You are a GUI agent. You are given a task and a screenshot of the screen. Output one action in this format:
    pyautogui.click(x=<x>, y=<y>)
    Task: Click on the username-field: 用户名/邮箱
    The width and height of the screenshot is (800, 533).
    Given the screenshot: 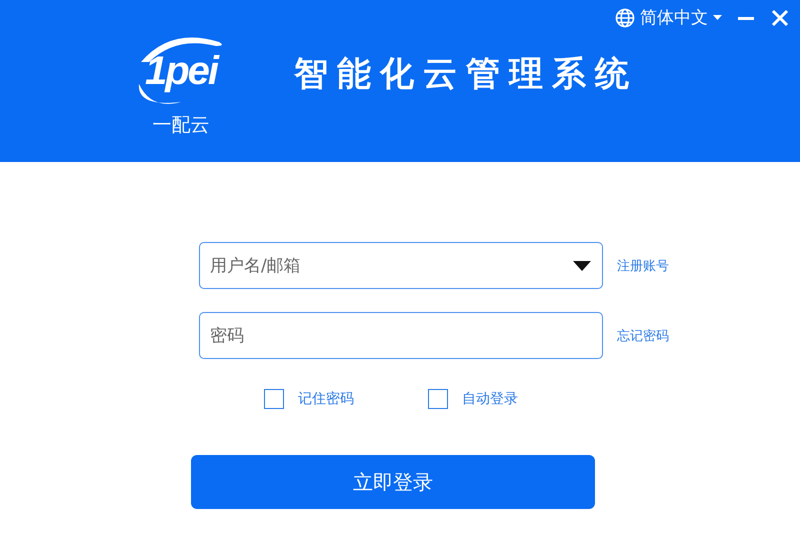 What is the action you would take?
    pyautogui.click(x=401, y=265)
    